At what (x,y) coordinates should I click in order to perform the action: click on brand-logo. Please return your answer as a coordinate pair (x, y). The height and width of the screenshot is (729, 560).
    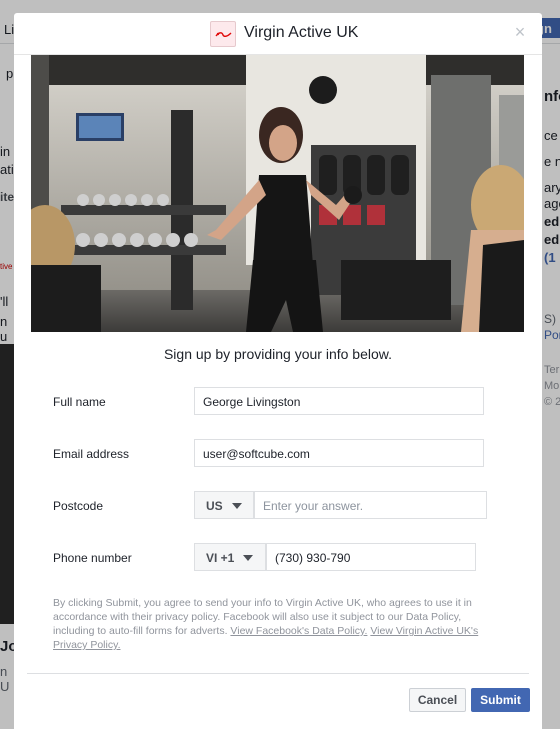
    Looking at the image, I should click on (223, 34).